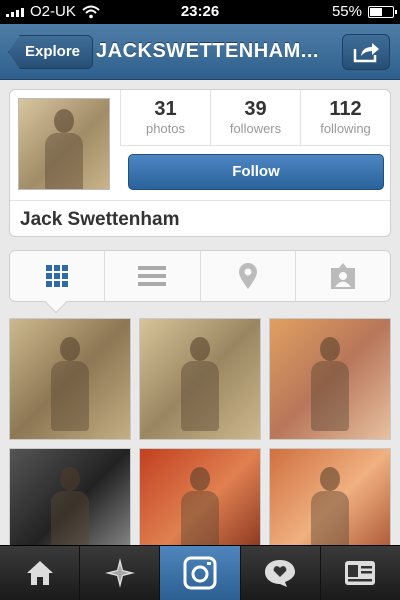 Image resolution: width=400 pixels, height=600 pixels. Describe the element at coordinates (200, 12) in the screenshot. I see `status-bar: O2-UK 23:26 55%` at that location.